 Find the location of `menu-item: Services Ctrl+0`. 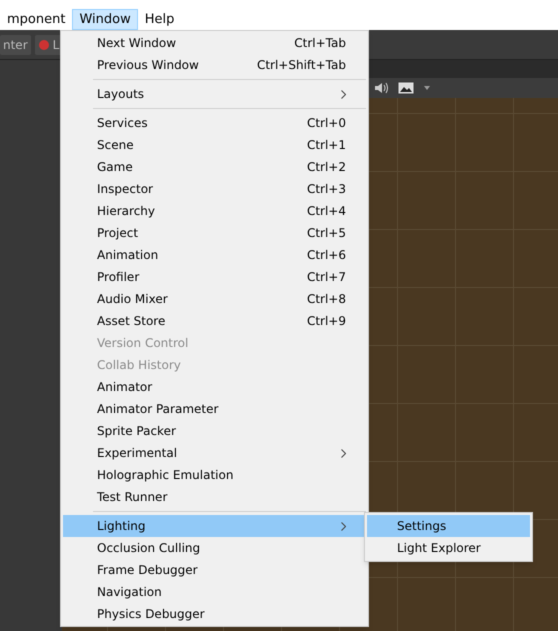

menu-item: Services Ctrl+0 is located at coordinates (214, 123).